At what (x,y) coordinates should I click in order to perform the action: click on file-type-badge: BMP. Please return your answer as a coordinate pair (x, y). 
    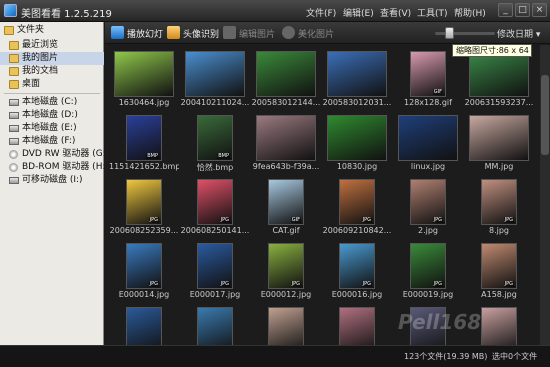
    Looking at the image, I should click on (152, 156).